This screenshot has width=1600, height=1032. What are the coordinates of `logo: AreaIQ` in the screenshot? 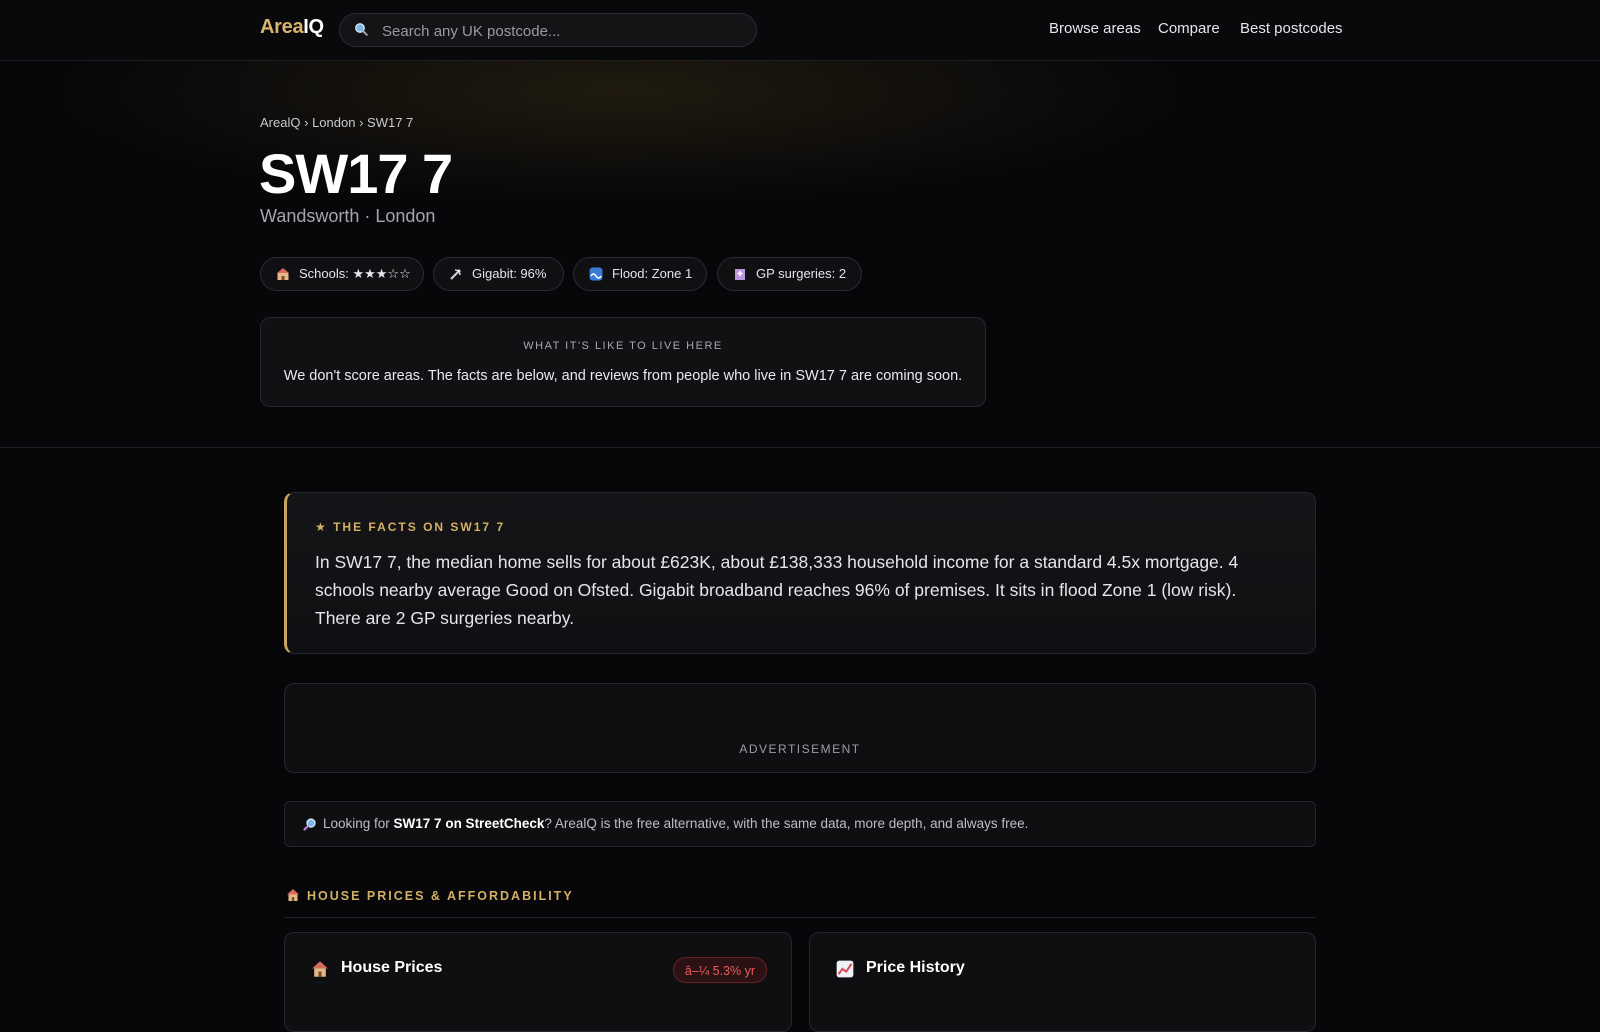 It's located at (292, 27).